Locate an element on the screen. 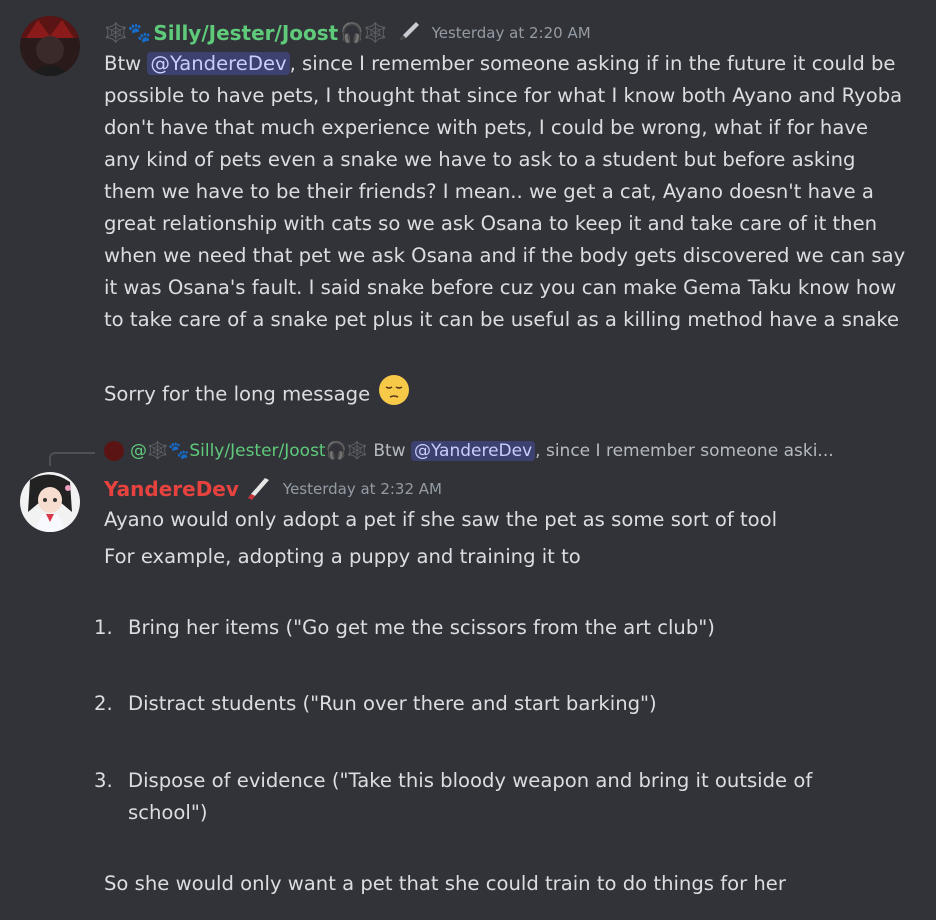 The width and height of the screenshot is (936, 920). avatar-silly-jester-joost is located at coordinates (50, 46).